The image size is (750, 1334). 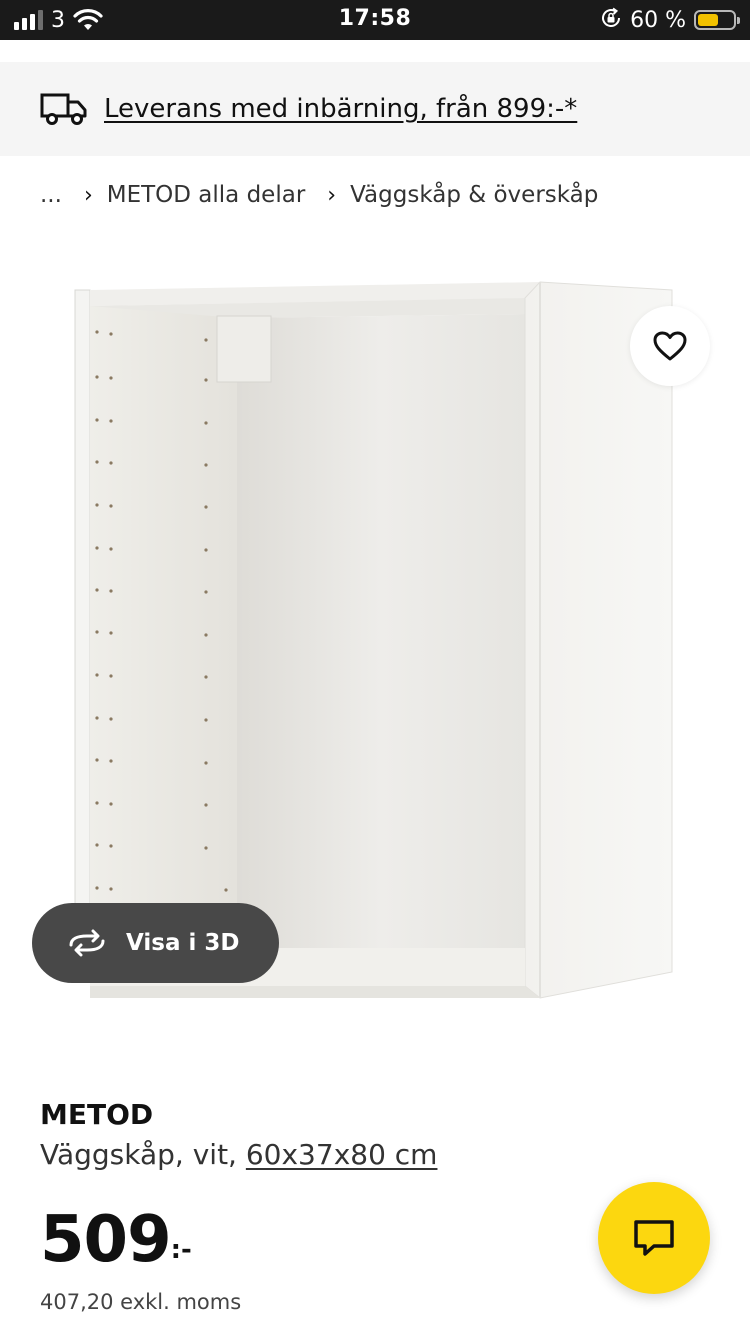 I want to click on rotate-icon, so click(x=87, y=943).